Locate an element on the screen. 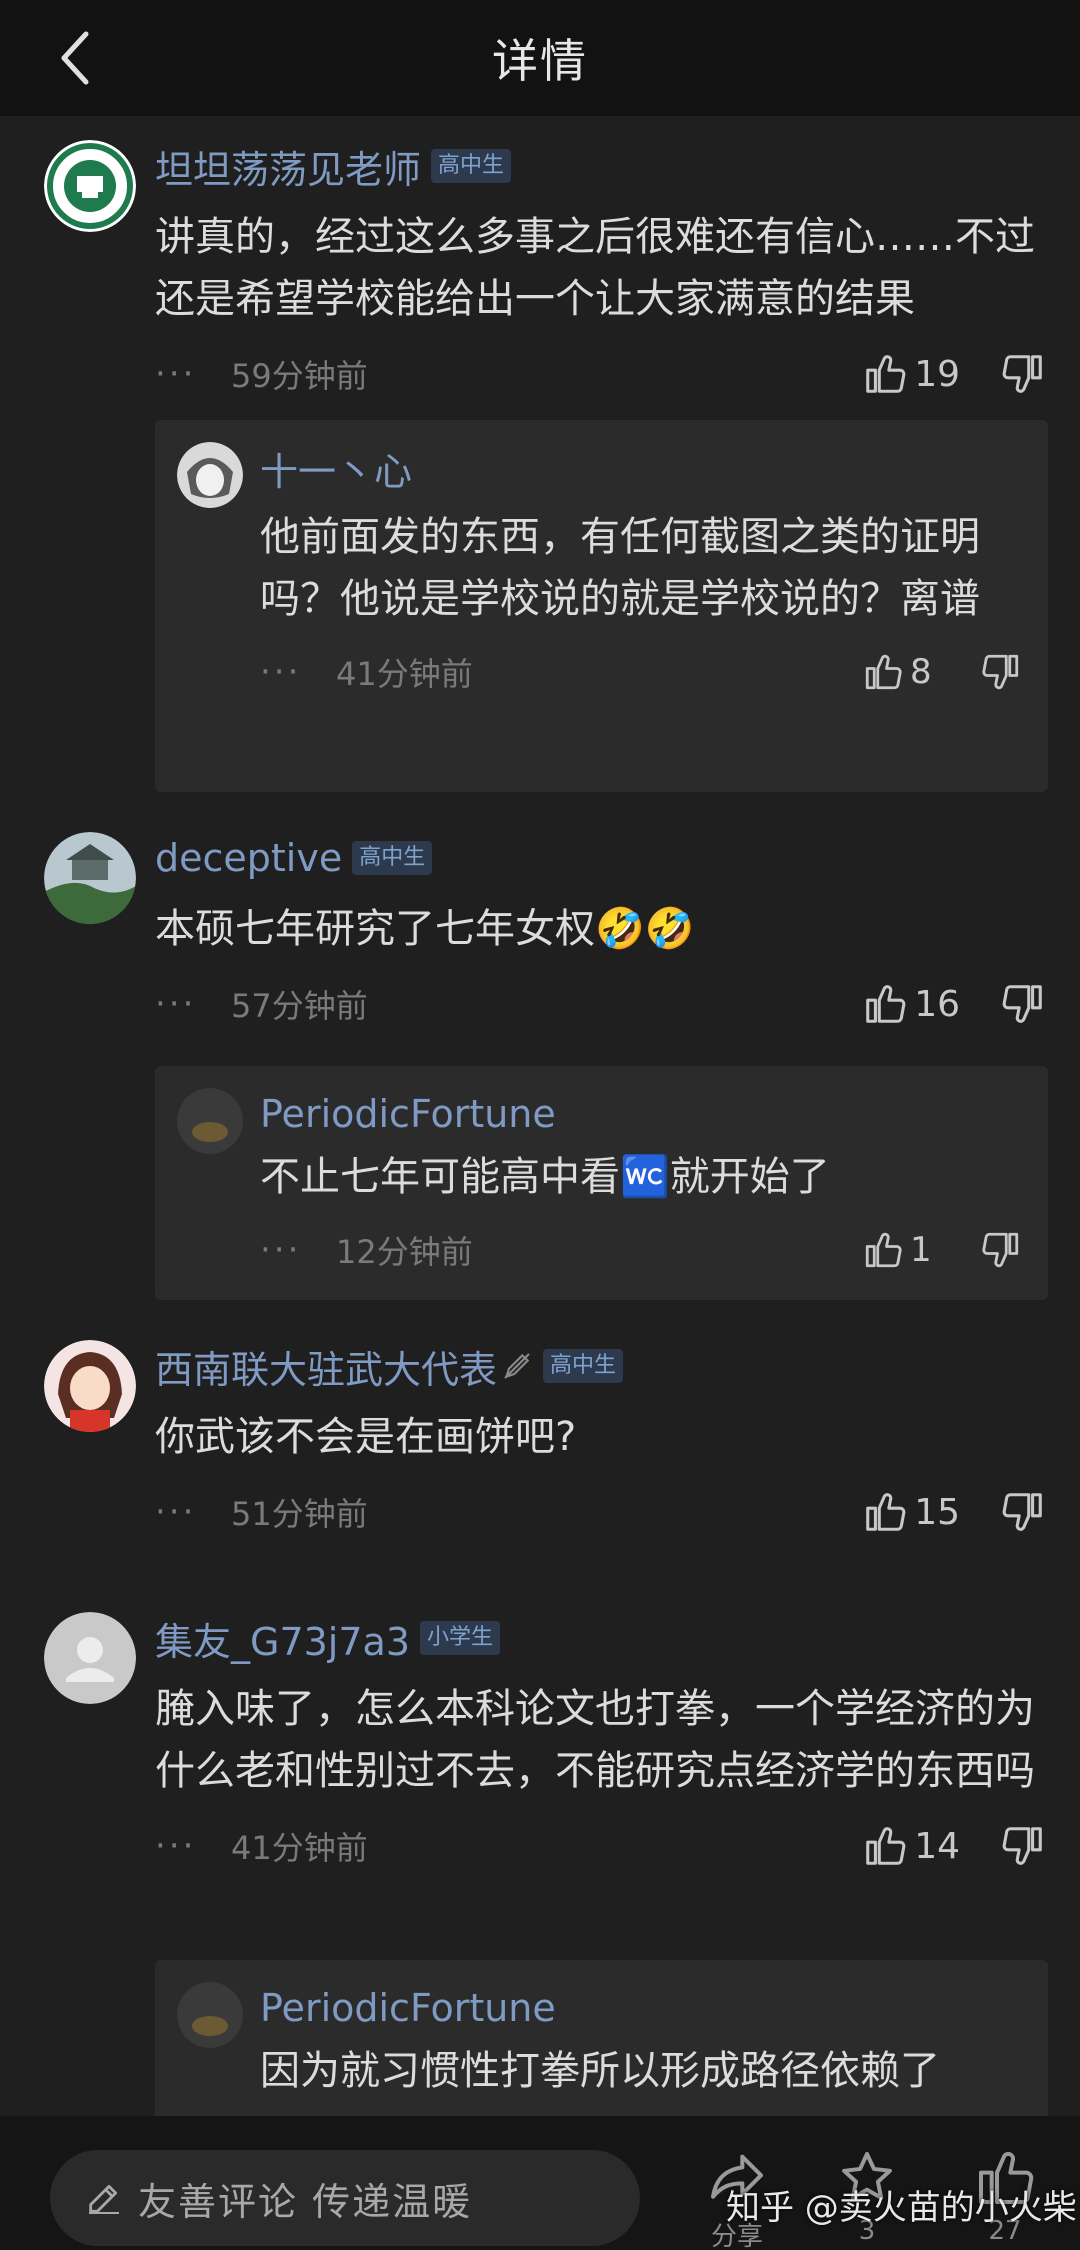 The image size is (1080, 2250). comment-time: 51分钟前 is located at coordinates (299, 1514).